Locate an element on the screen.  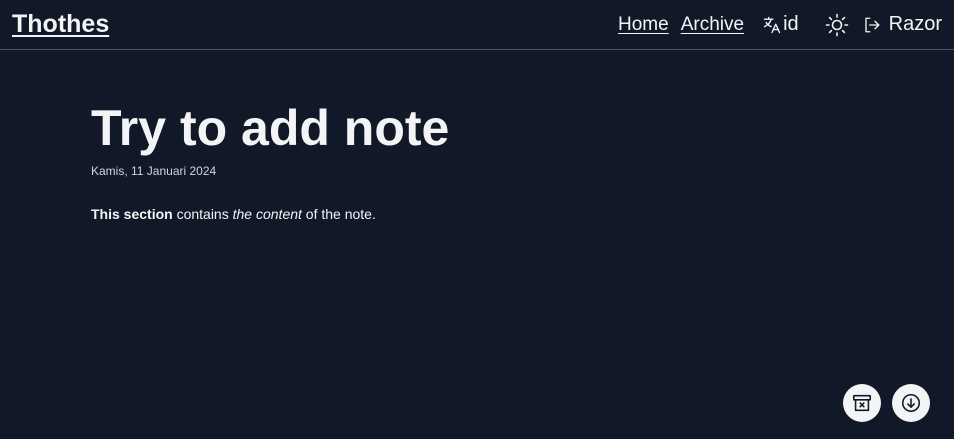
logout-button: Razor is located at coordinates (902, 24).